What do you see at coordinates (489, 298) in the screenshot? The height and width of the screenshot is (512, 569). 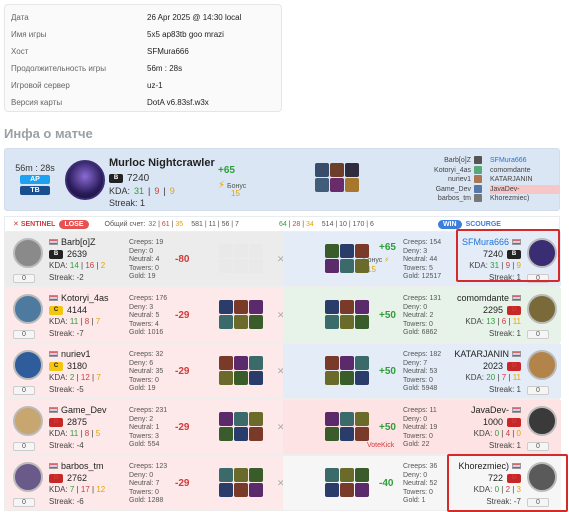 I see `player-name: comomdante` at bounding box center [489, 298].